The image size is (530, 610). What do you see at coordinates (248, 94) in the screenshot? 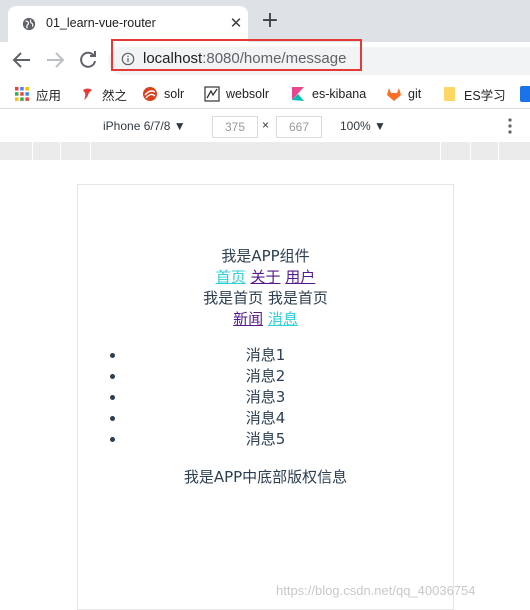
I see `bookmark-label: websolr` at bounding box center [248, 94].